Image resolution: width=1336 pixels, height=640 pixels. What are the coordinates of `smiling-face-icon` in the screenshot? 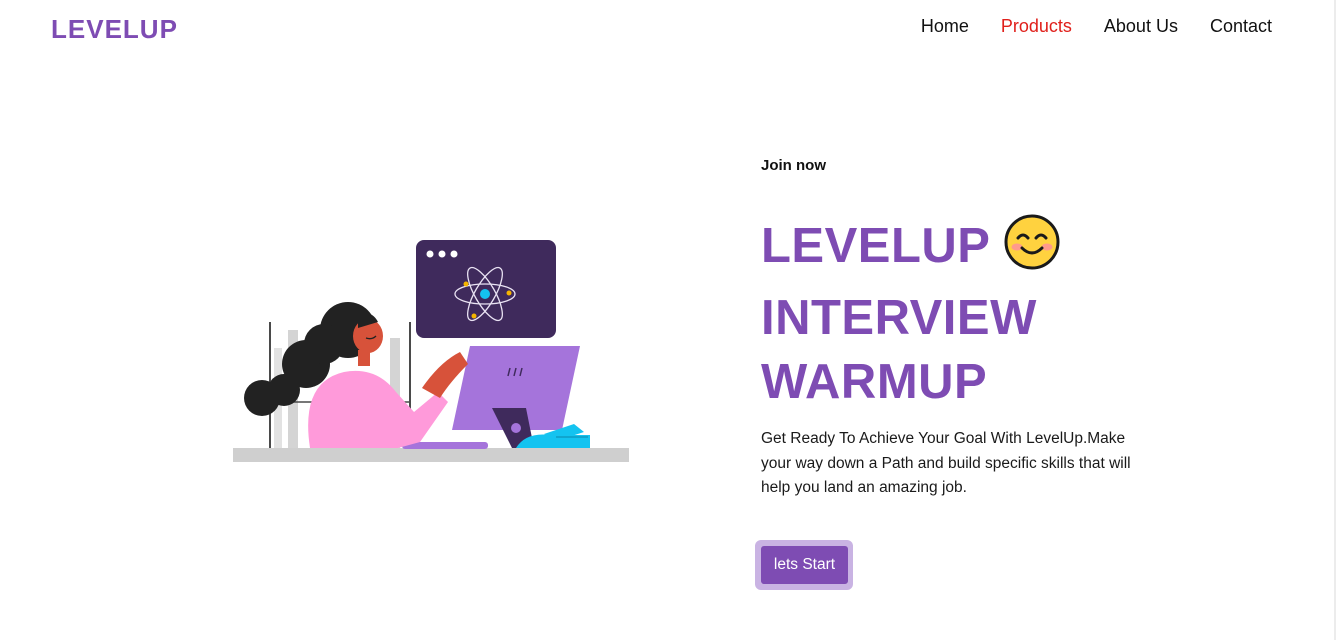 It's located at (1032, 250).